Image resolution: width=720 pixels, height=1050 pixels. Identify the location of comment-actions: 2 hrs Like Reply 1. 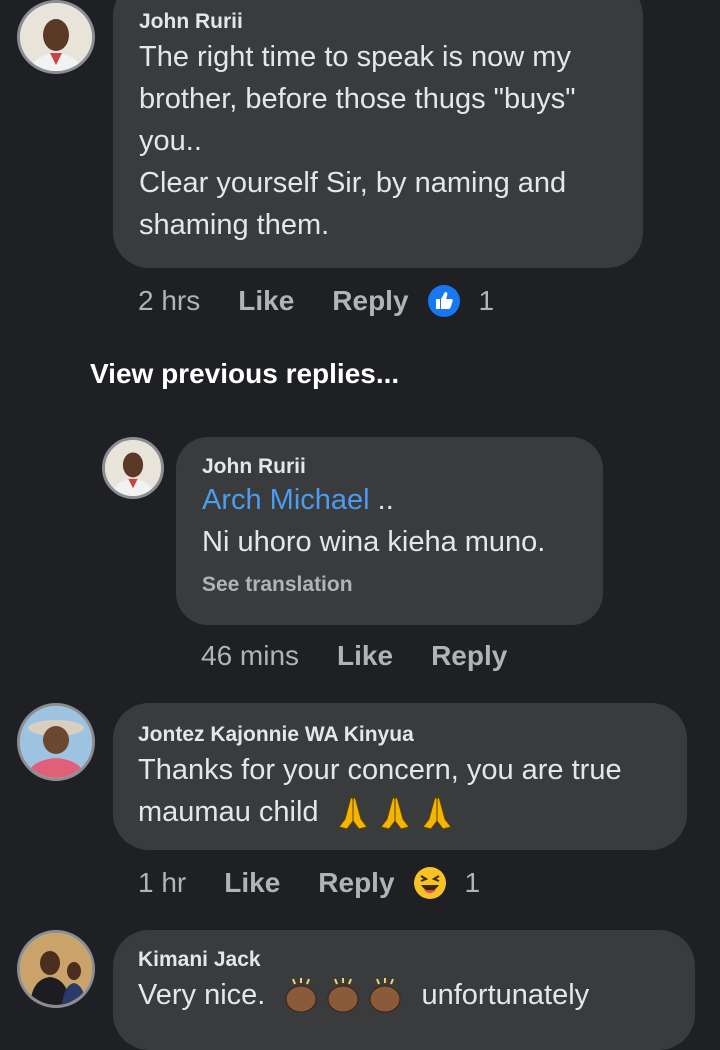
(316, 301).